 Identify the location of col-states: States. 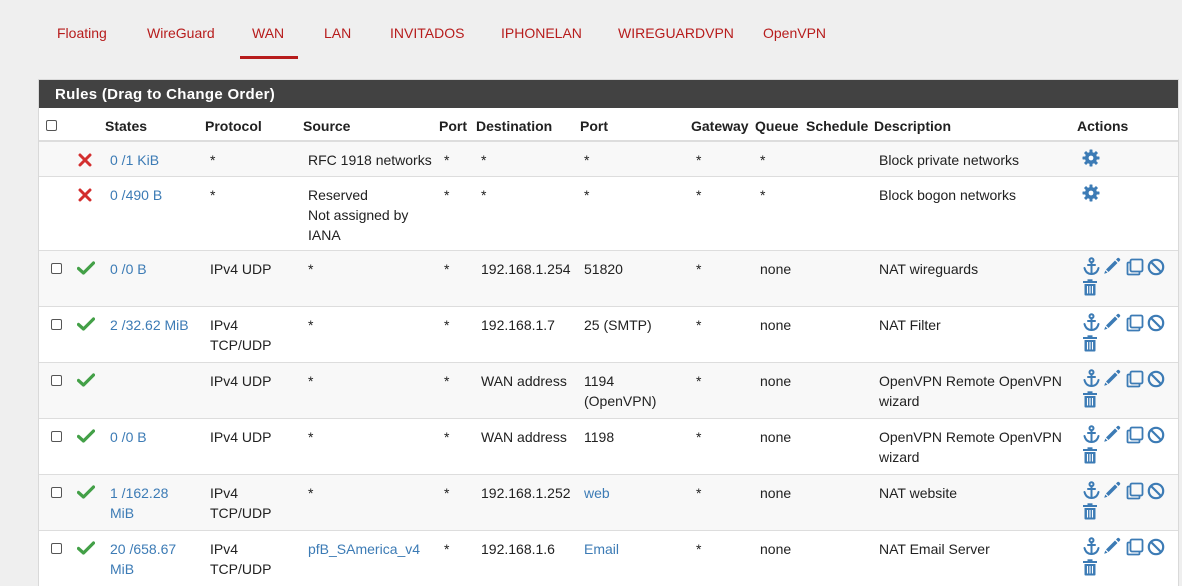
(126, 126).